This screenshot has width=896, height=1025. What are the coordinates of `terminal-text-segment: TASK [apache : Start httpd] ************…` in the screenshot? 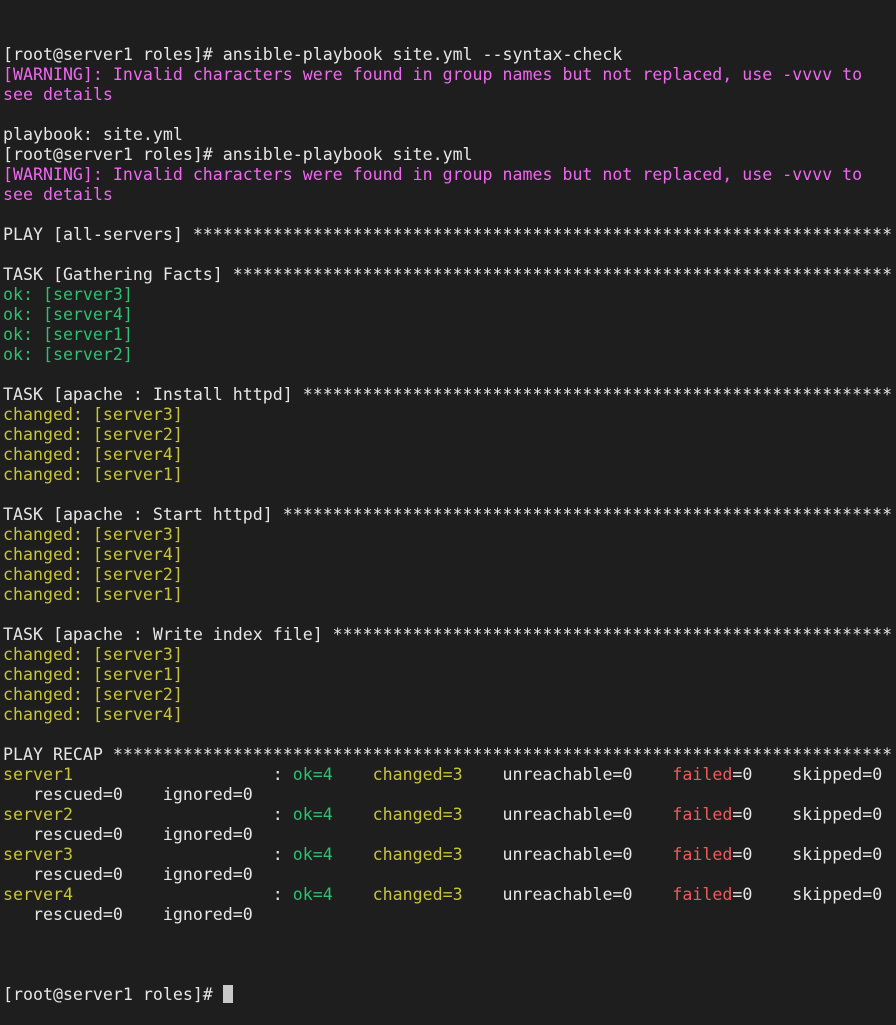 It's located at (448, 514).